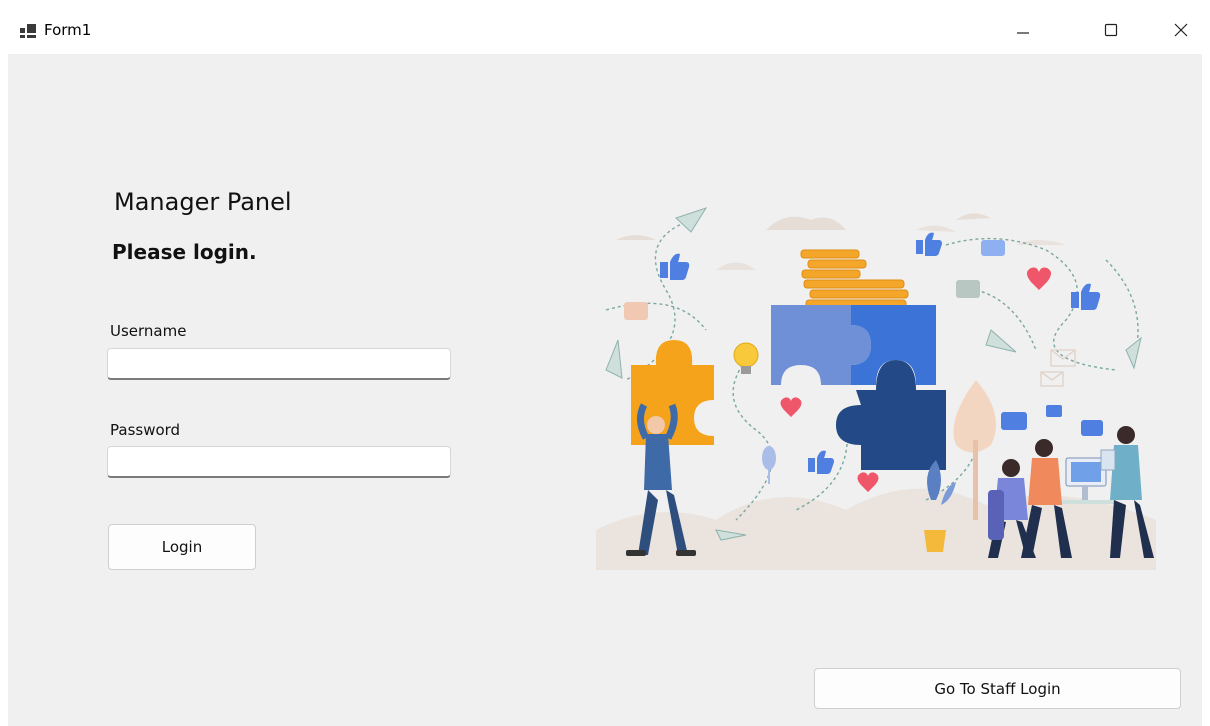 This screenshot has height=726, width=1210. What do you see at coordinates (145, 430) in the screenshot?
I see `password-label: Password` at bounding box center [145, 430].